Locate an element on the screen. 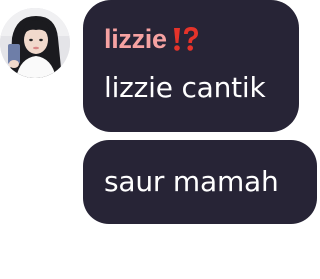 This screenshot has height=279, width=320. user-photo-avatar-icon is located at coordinates (35, 43).